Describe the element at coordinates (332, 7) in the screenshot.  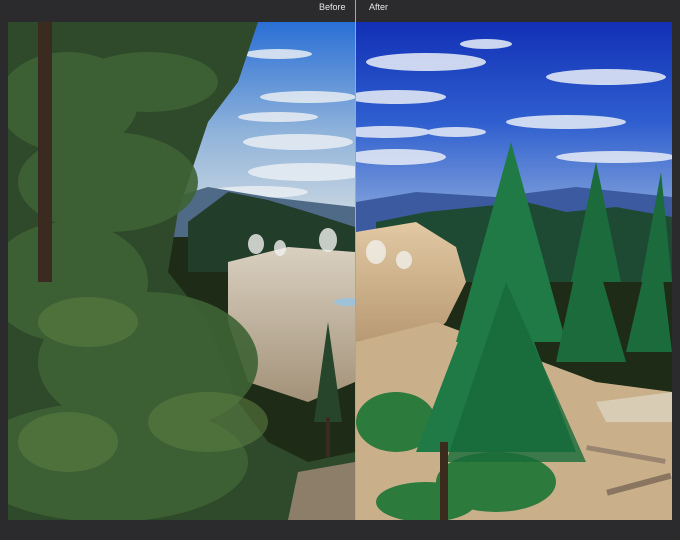
I see `before-label: Before` at that location.